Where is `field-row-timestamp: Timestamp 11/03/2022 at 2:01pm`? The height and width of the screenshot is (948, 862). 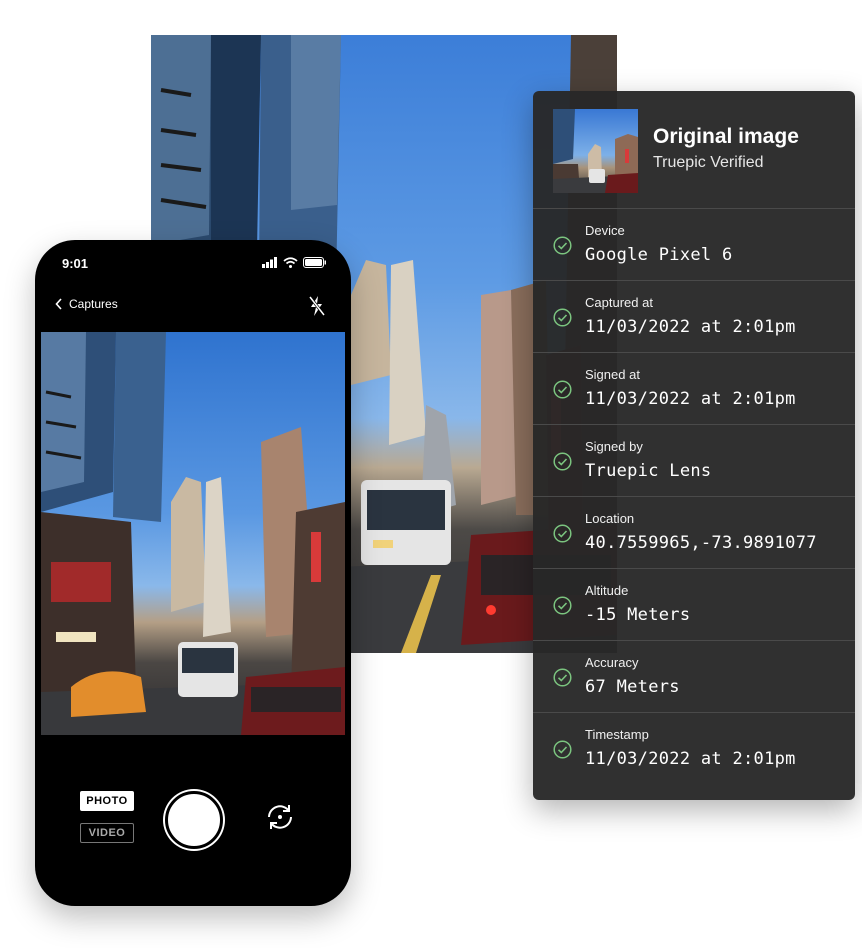
field-row-timestamp: Timestamp 11/03/2022 at 2:01pm is located at coordinates (694, 748).